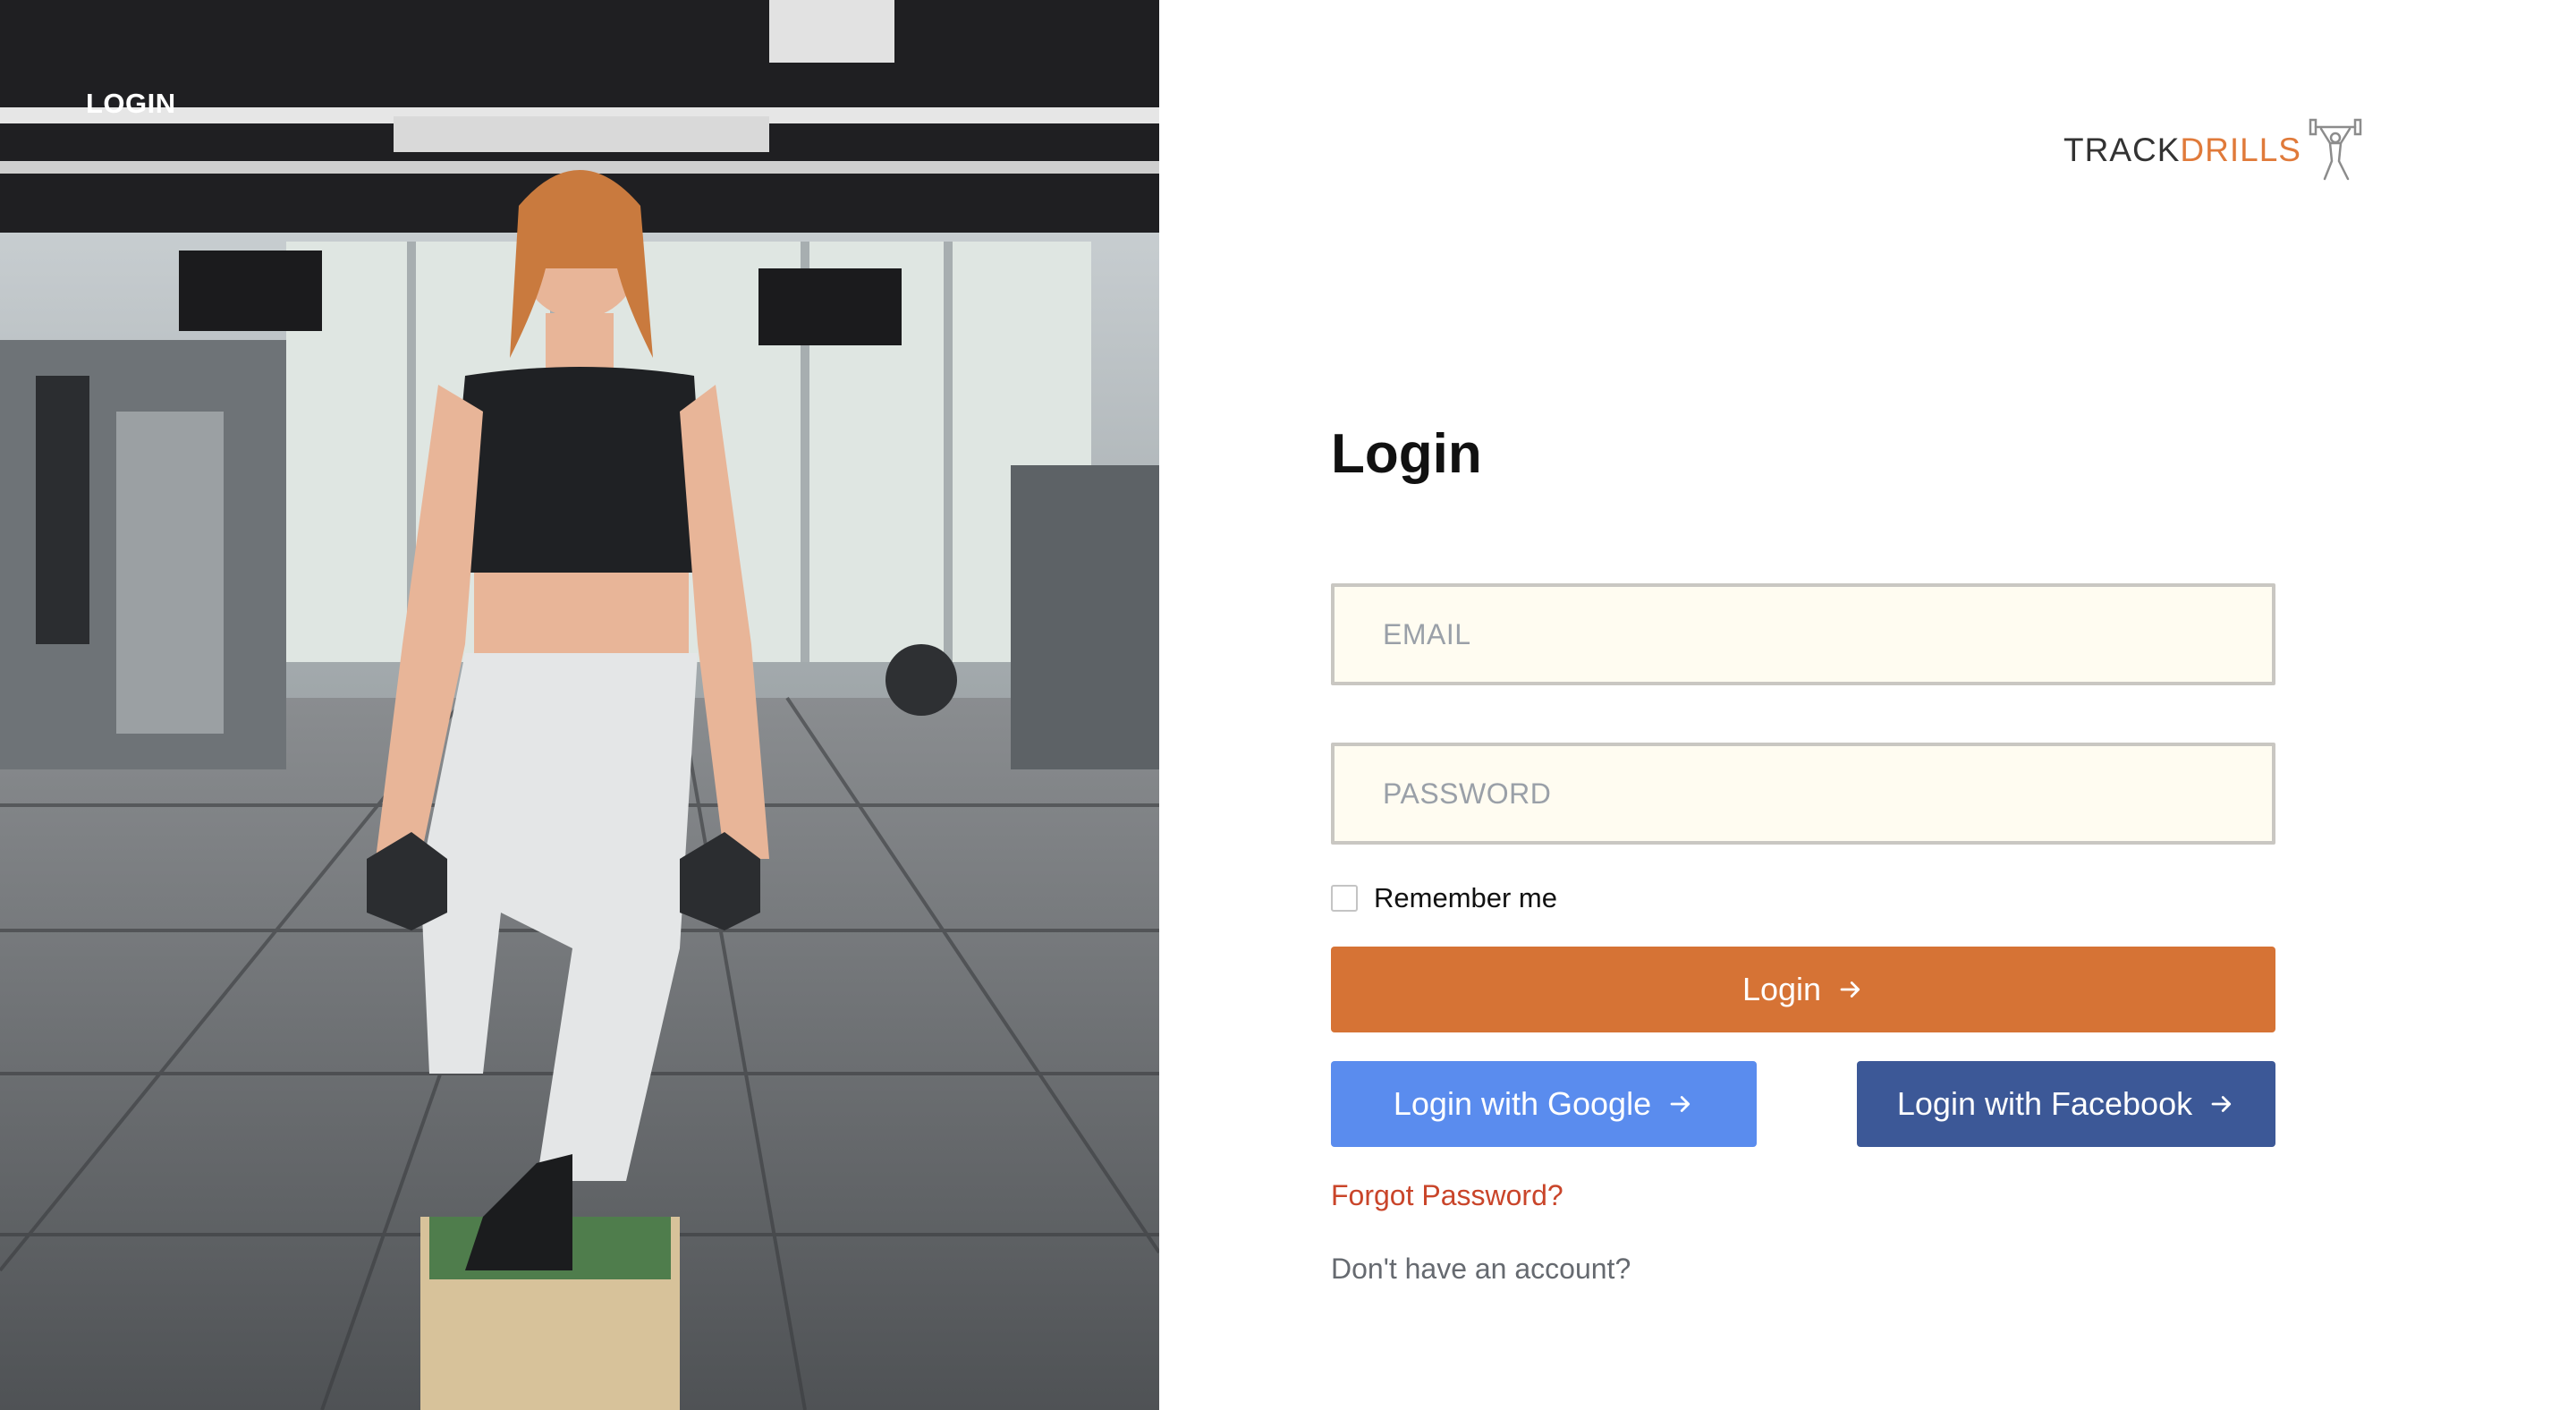  I want to click on email-field, so click(1803, 634).